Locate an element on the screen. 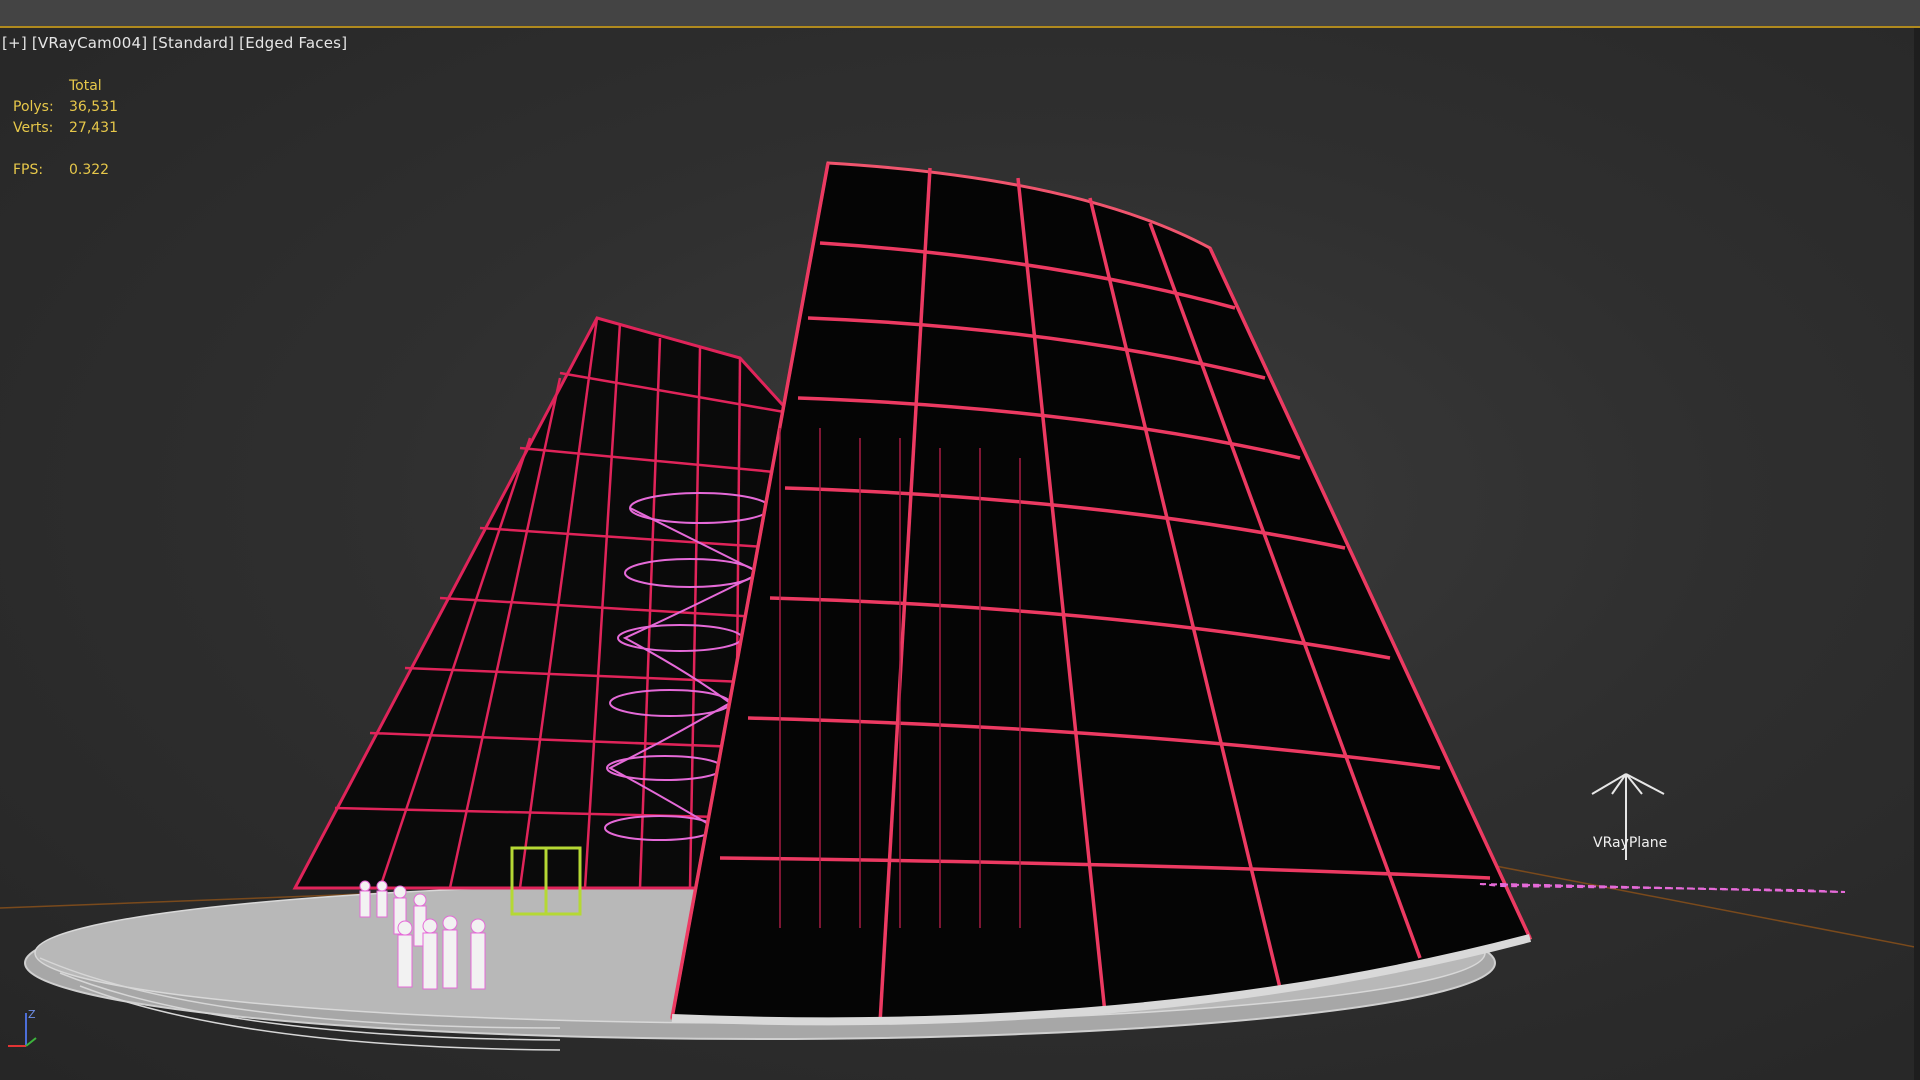 The height and width of the screenshot is (1080, 1920). axis-z-label: Z is located at coordinates (32, 1014).